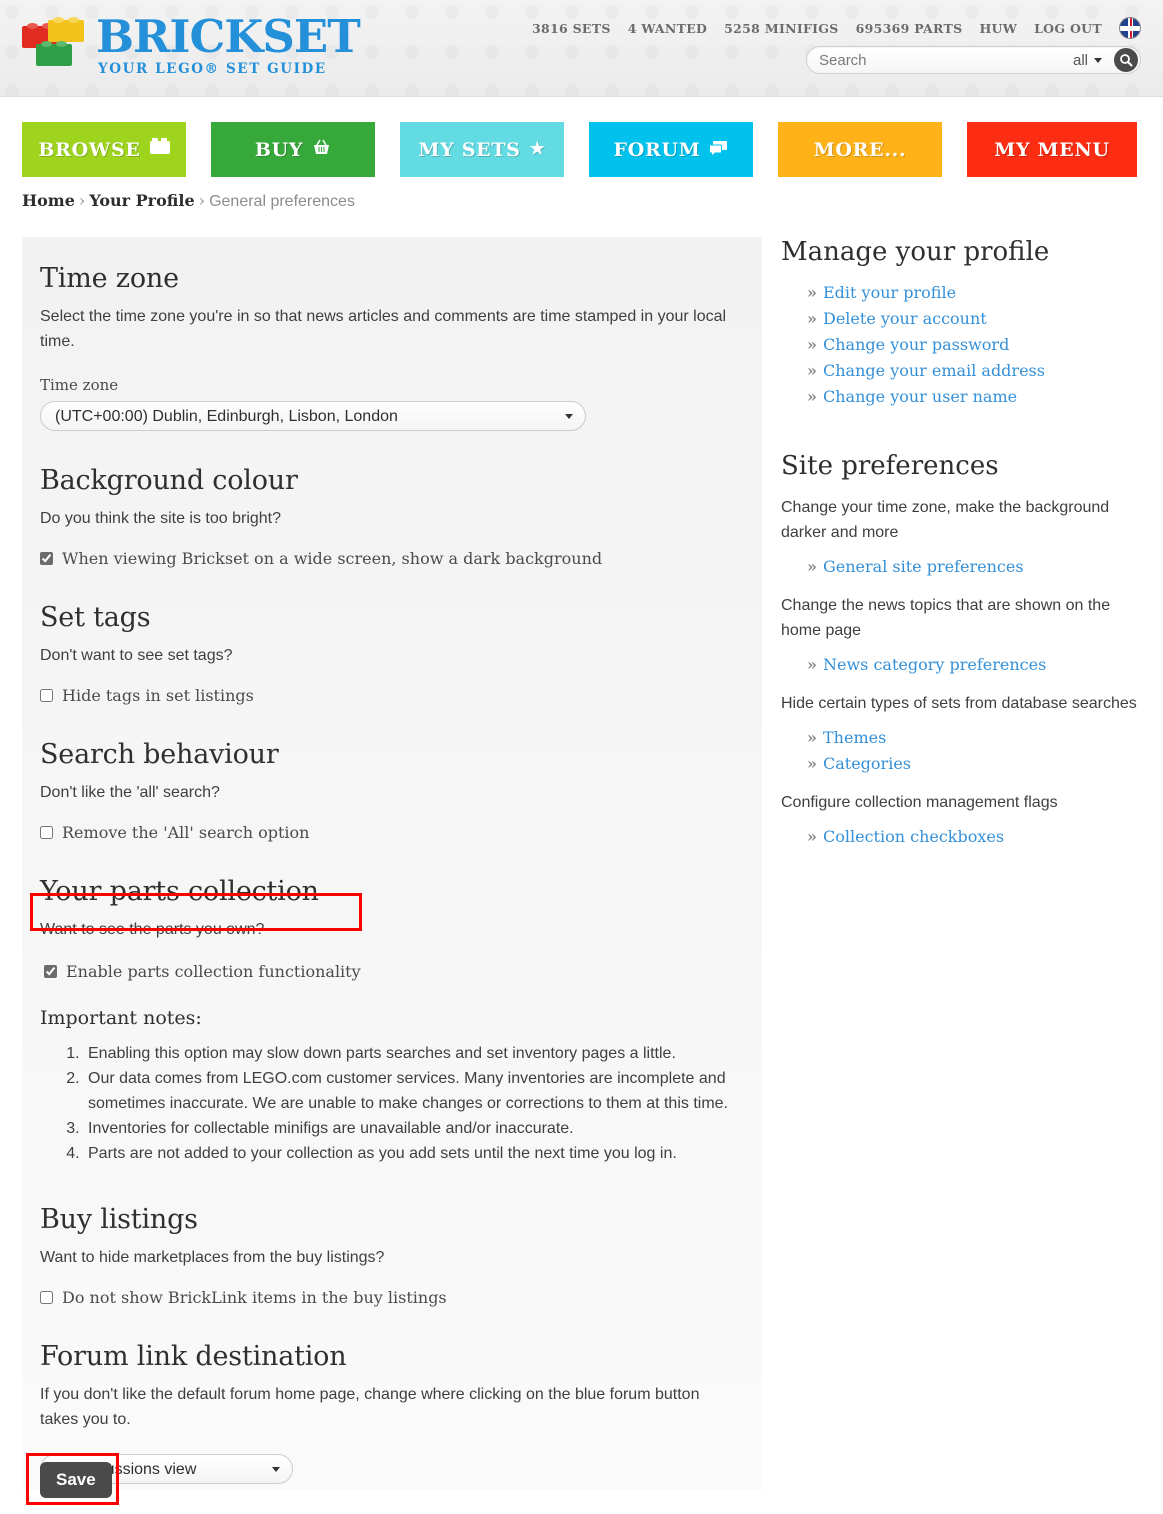 Image resolution: width=1163 pixels, height=1514 pixels. Describe the element at coordinates (940, 60) in the screenshot. I see `search-input` at that location.